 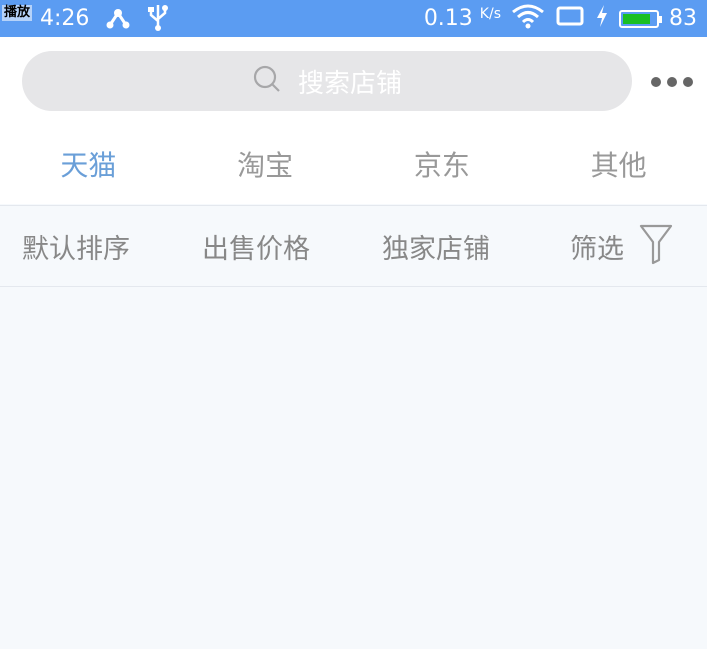 What do you see at coordinates (65, 18) in the screenshot?
I see `status-time: 4:26` at bounding box center [65, 18].